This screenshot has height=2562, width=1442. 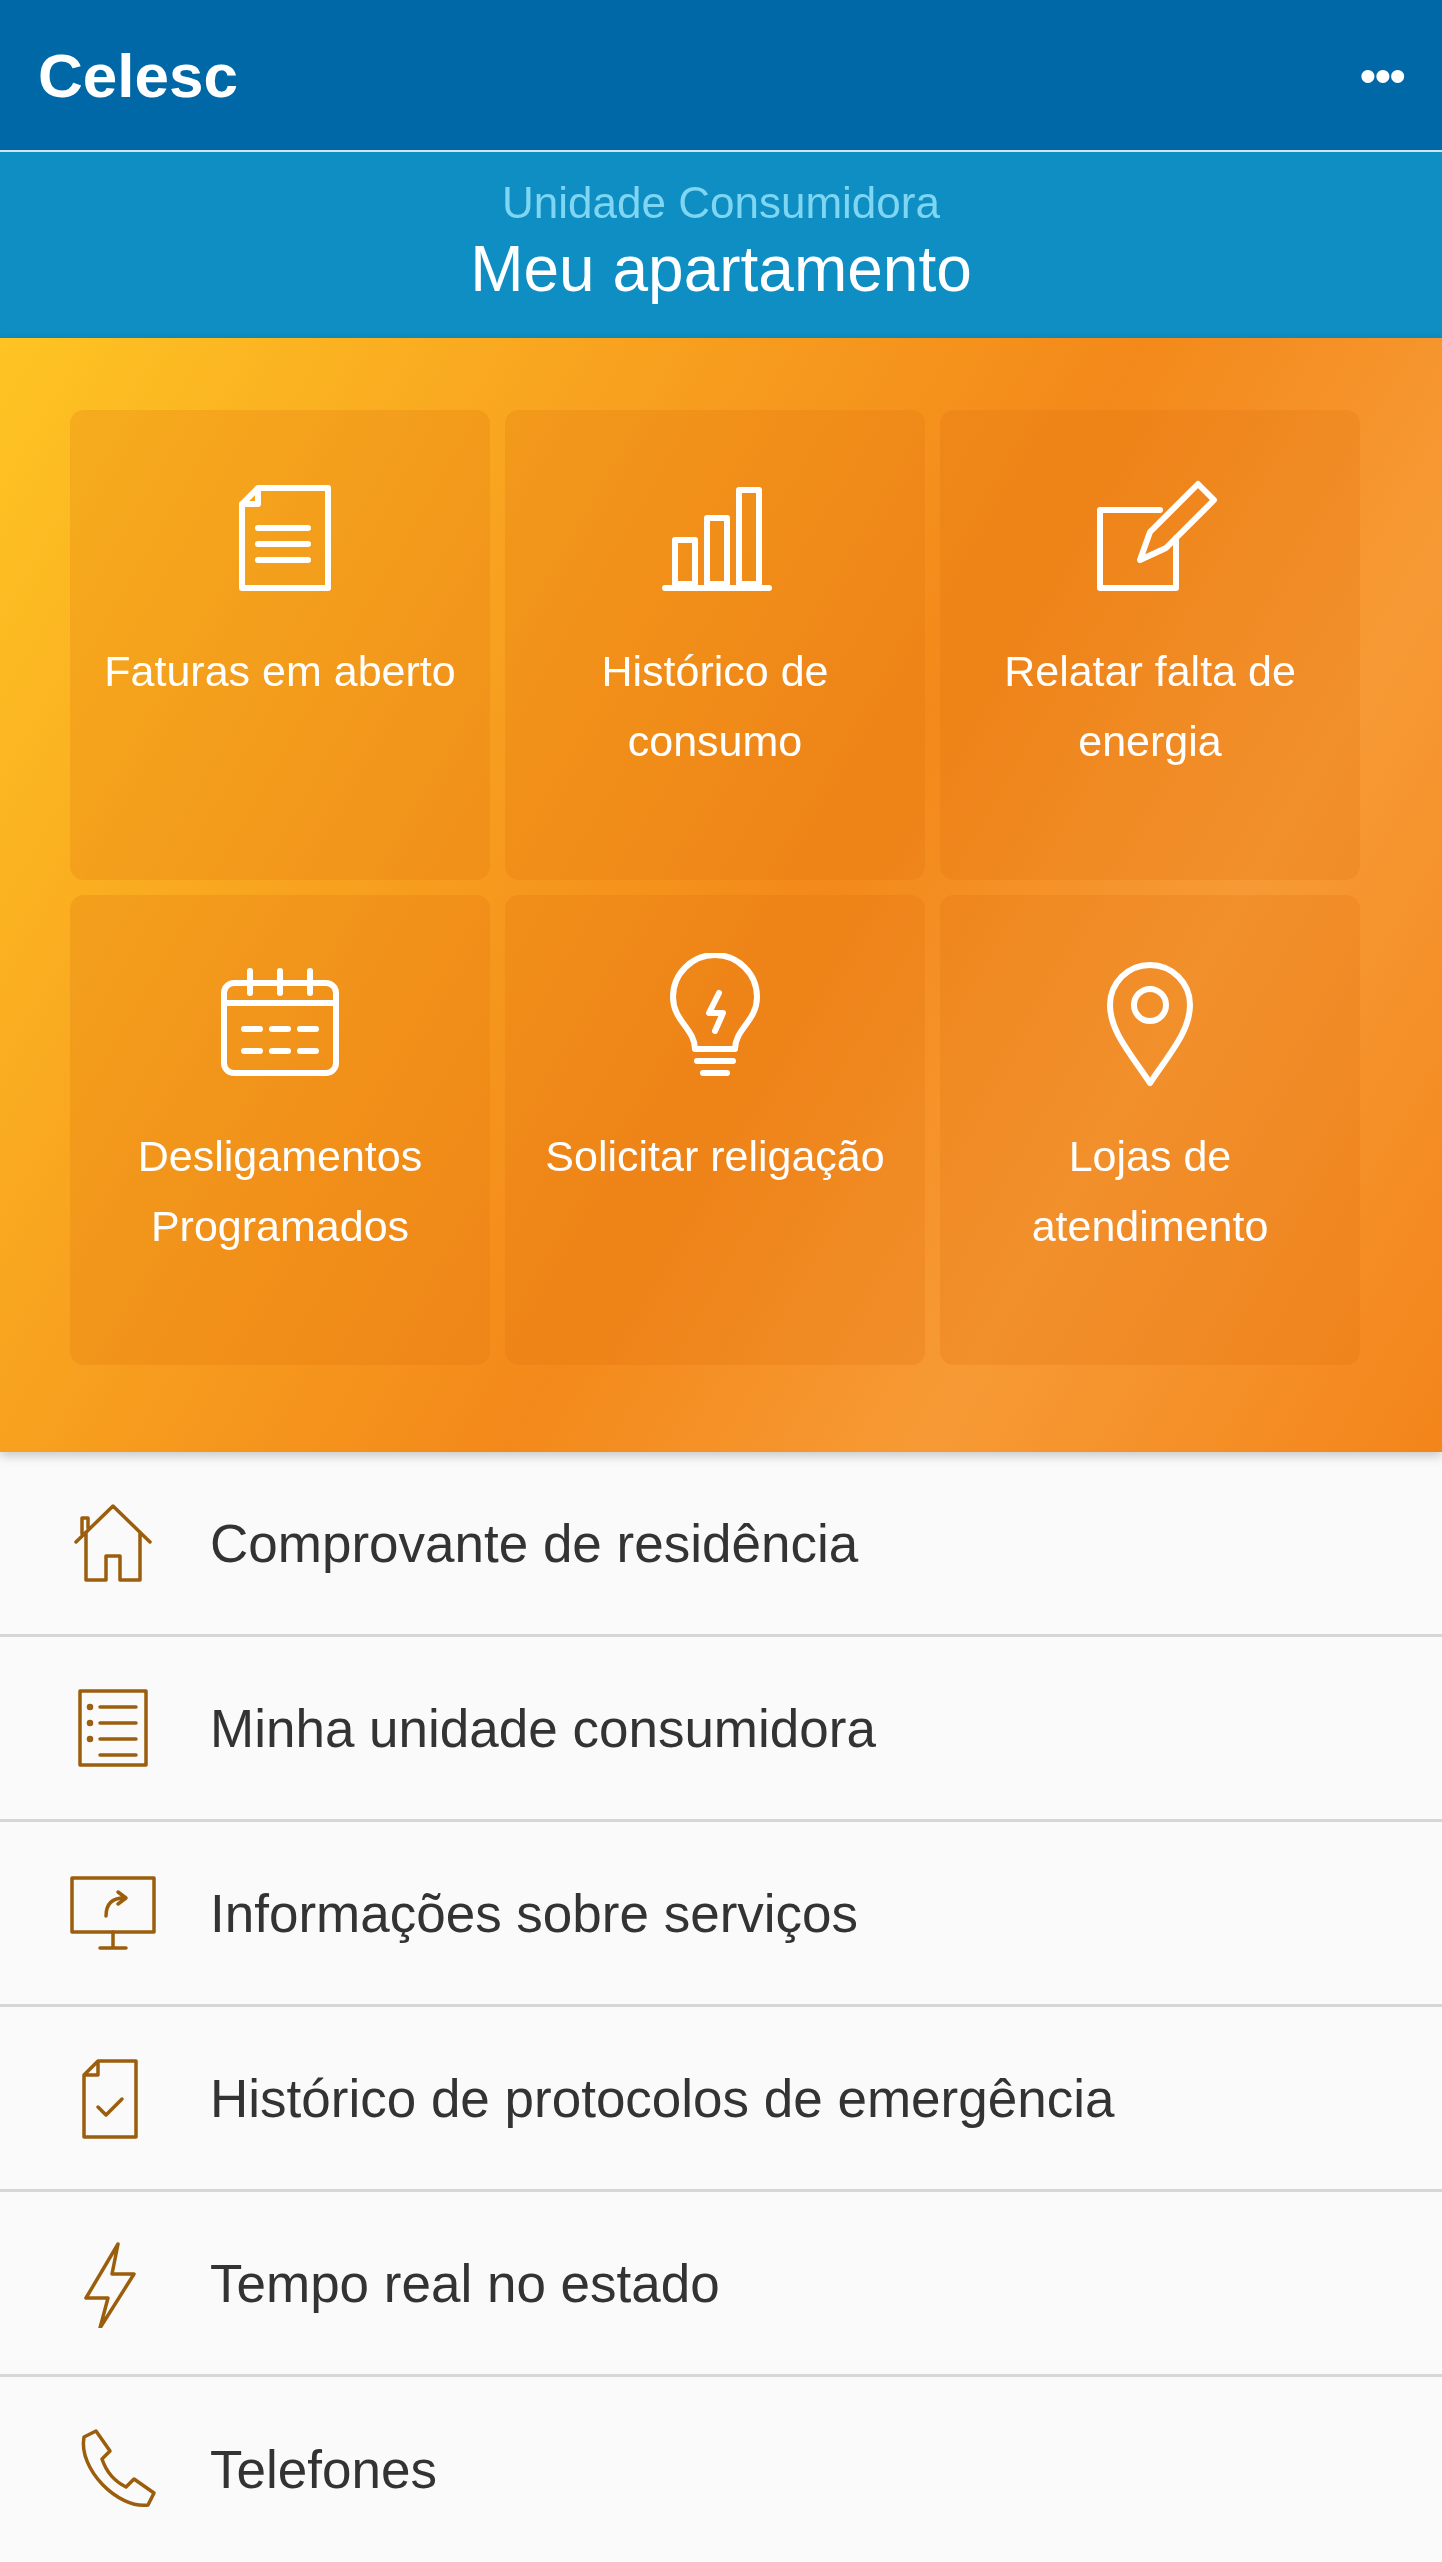 I want to click on unit-label: Unidade Consumidora, so click(x=721, y=203).